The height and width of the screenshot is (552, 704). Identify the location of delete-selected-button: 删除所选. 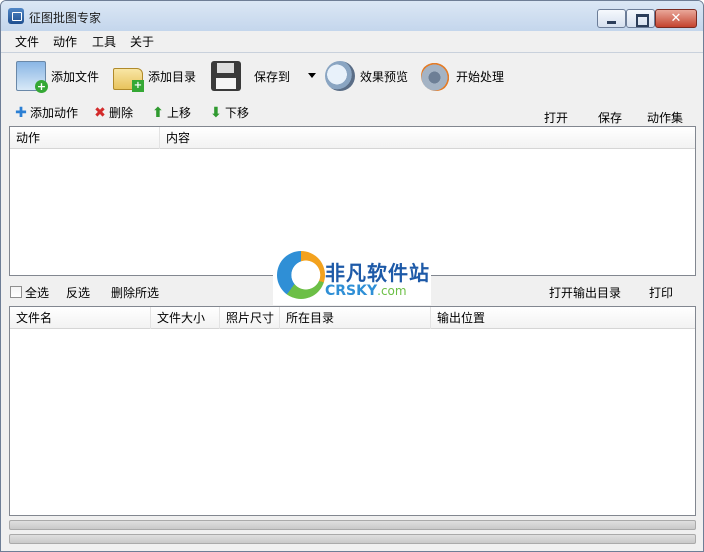
(135, 292).